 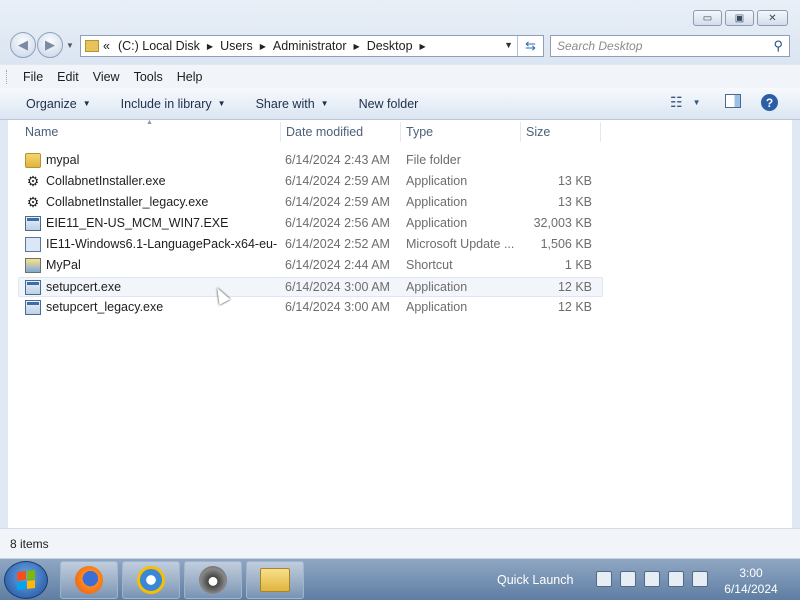 What do you see at coordinates (148, 77) in the screenshot?
I see `menu-tools: Tools` at bounding box center [148, 77].